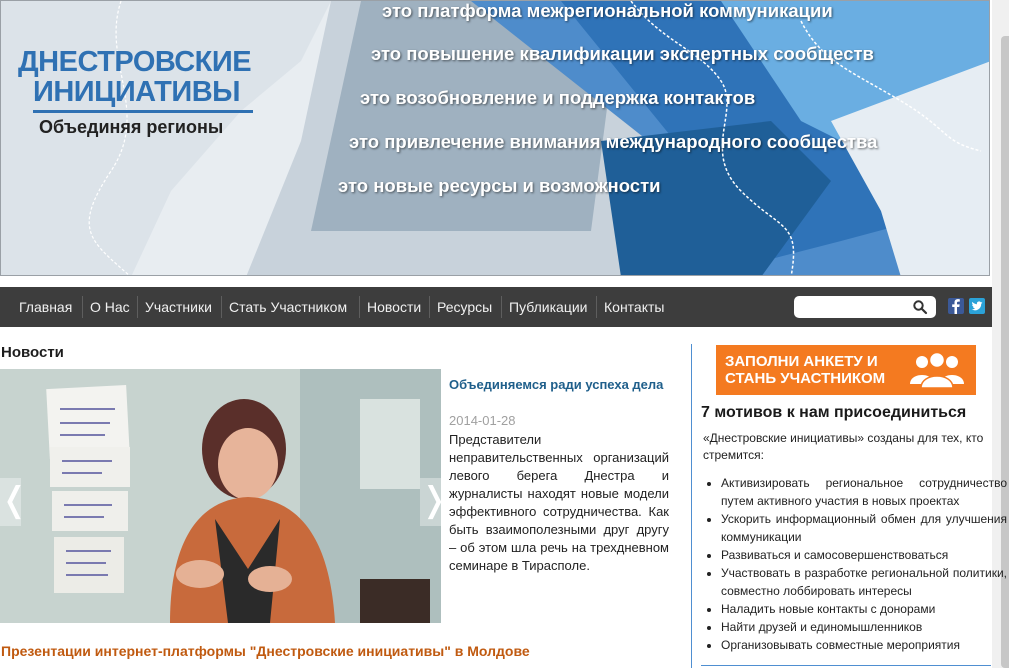 This screenshot has width=1009, height=668. Describe the element at coordinates (559, 385) in the screenshot. I see `news-title: Объединяемся ради успеха дела` at that location.